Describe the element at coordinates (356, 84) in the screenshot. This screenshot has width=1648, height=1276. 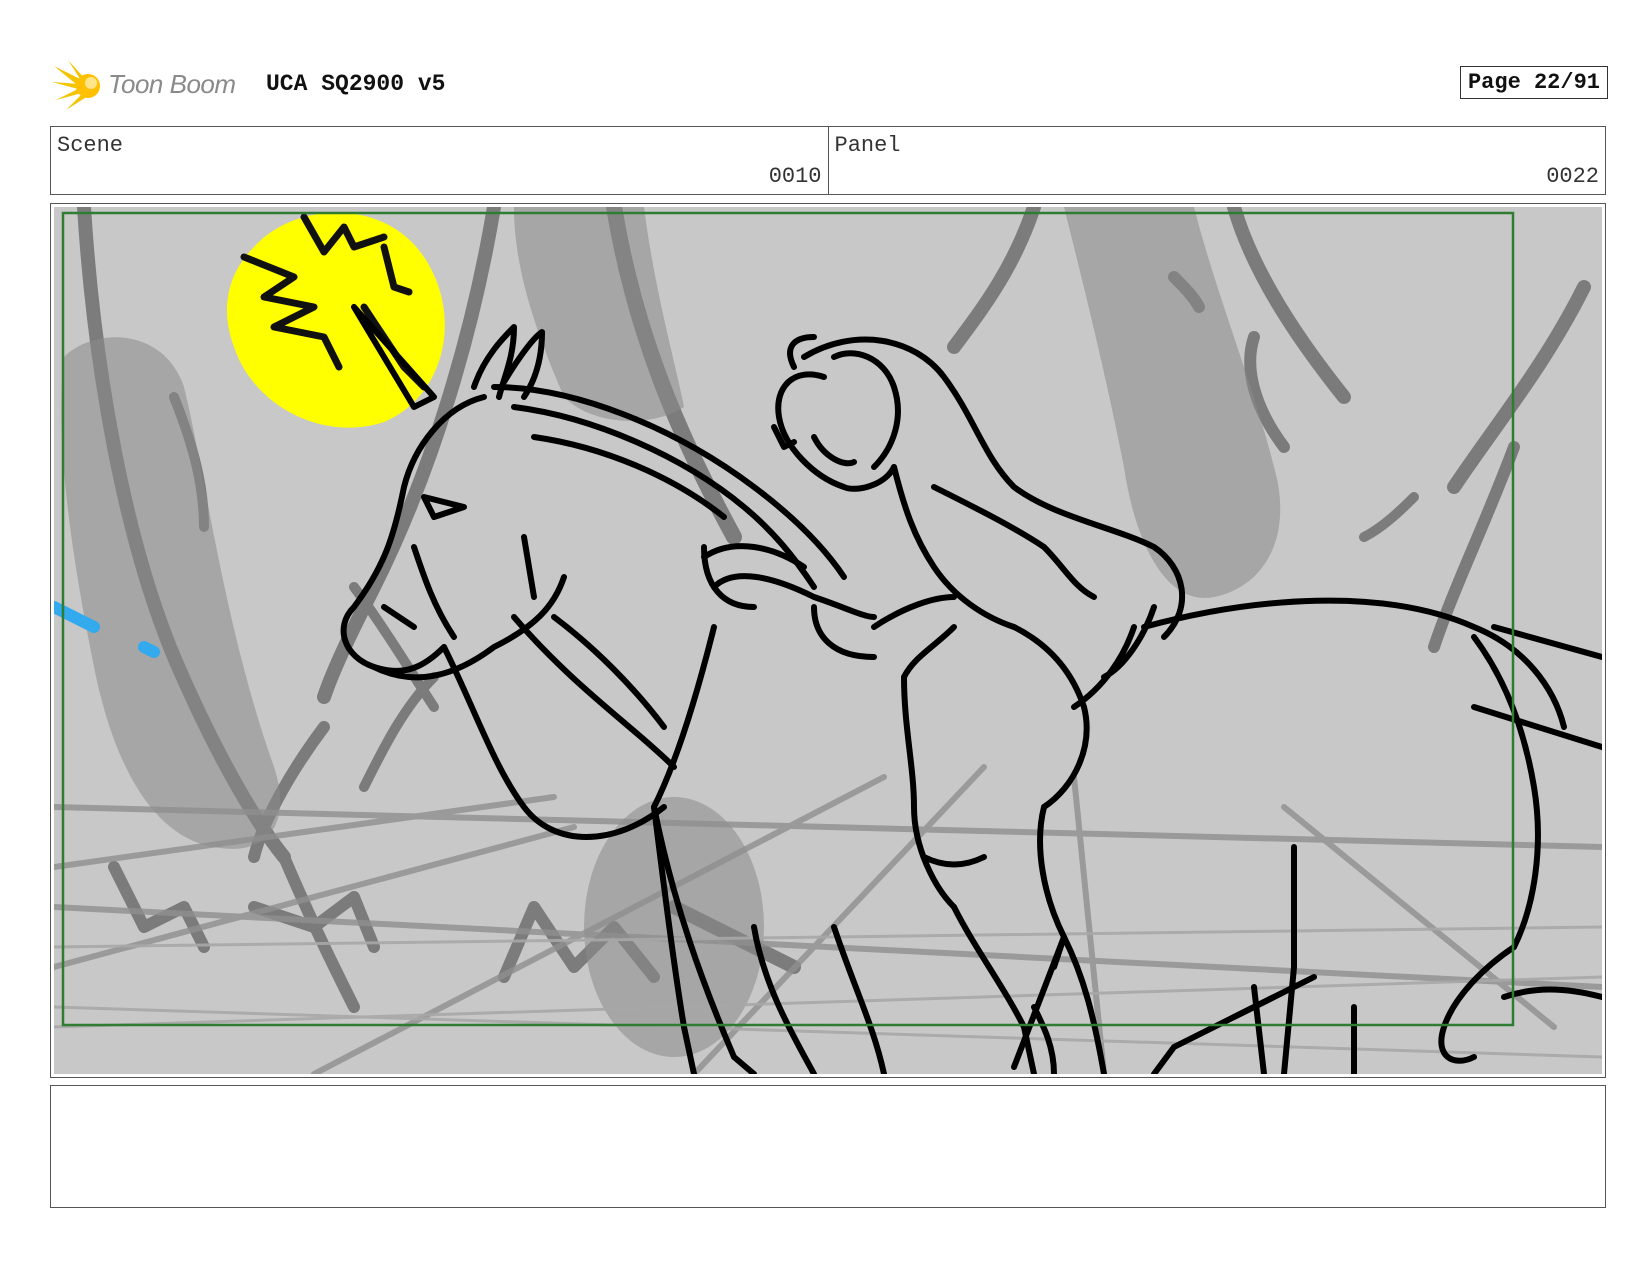
I see `project-title: UCA SQ2900 v5` at that location.